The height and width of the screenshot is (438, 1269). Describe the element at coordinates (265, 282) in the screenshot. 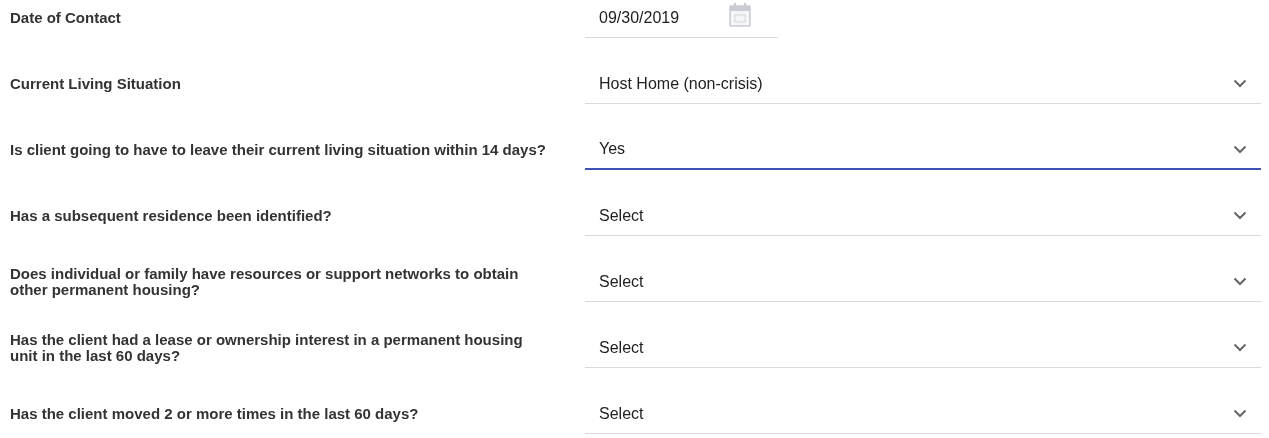

I see `field-label: Does individual or family have resources or support networks to obtain other permanent housing?` at that location.